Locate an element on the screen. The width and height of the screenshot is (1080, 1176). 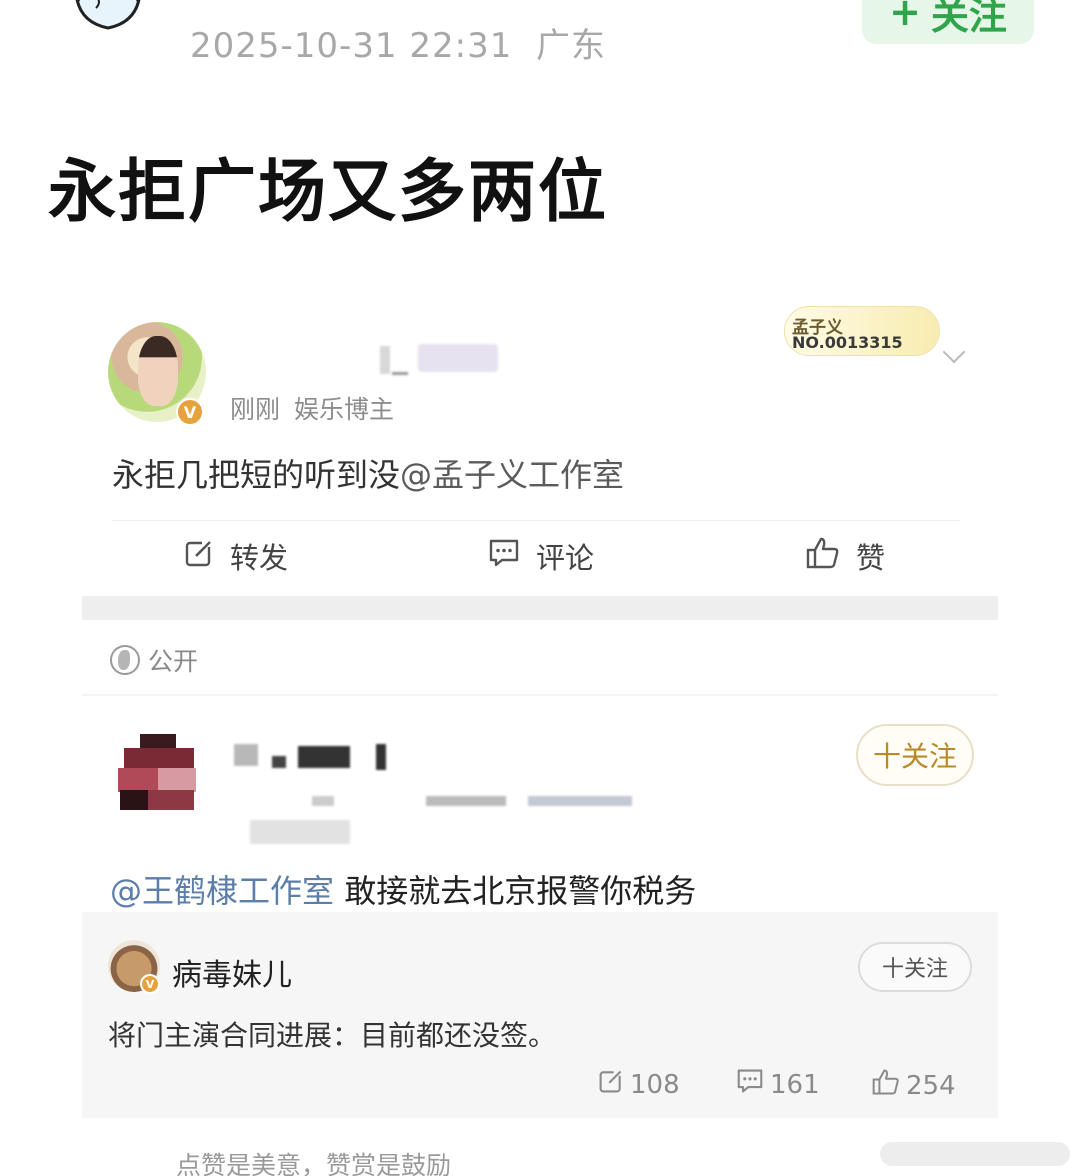
section-separator is located at coordinates (540, 608).